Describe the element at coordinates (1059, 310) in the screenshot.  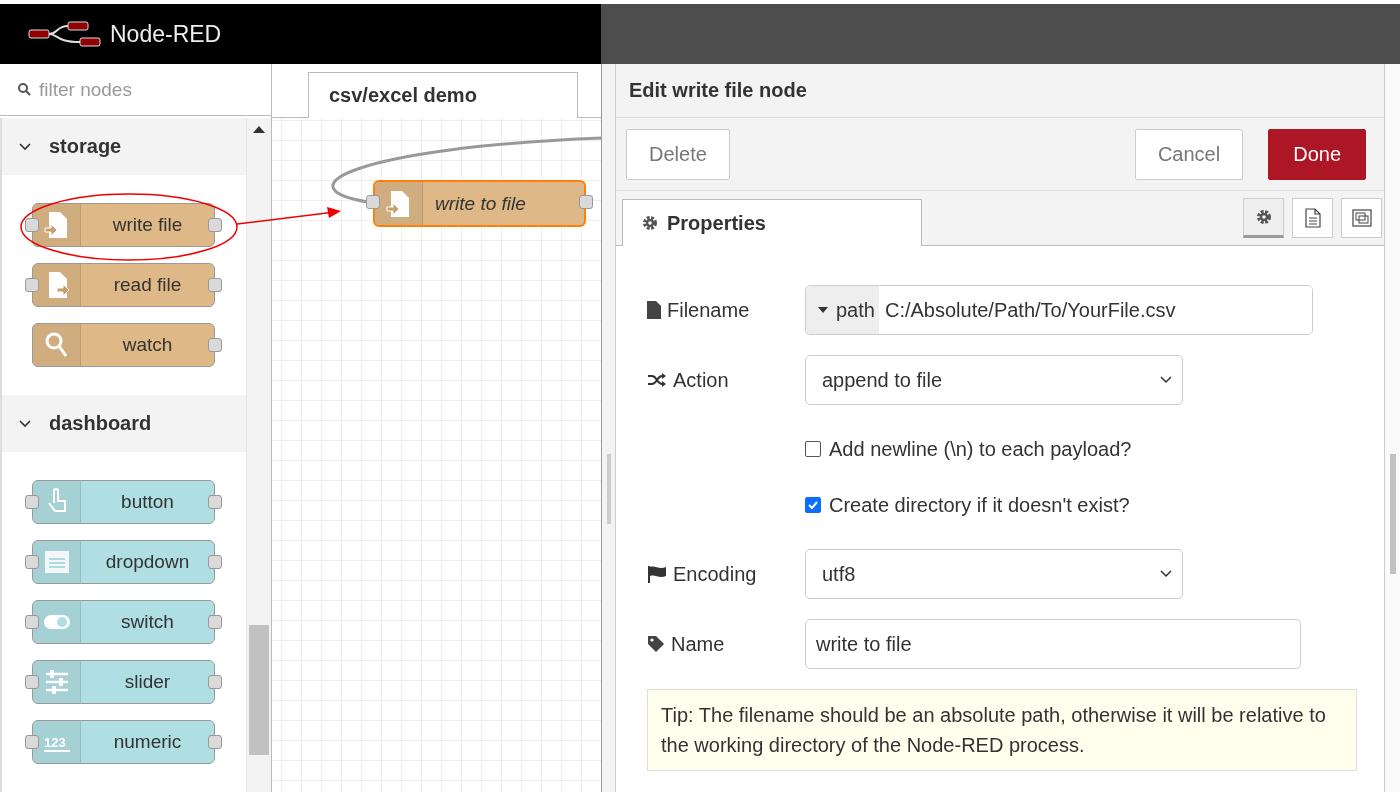
I see `filename-field: path C:/Absolute/Path/To/YourFile.csv` at that location.